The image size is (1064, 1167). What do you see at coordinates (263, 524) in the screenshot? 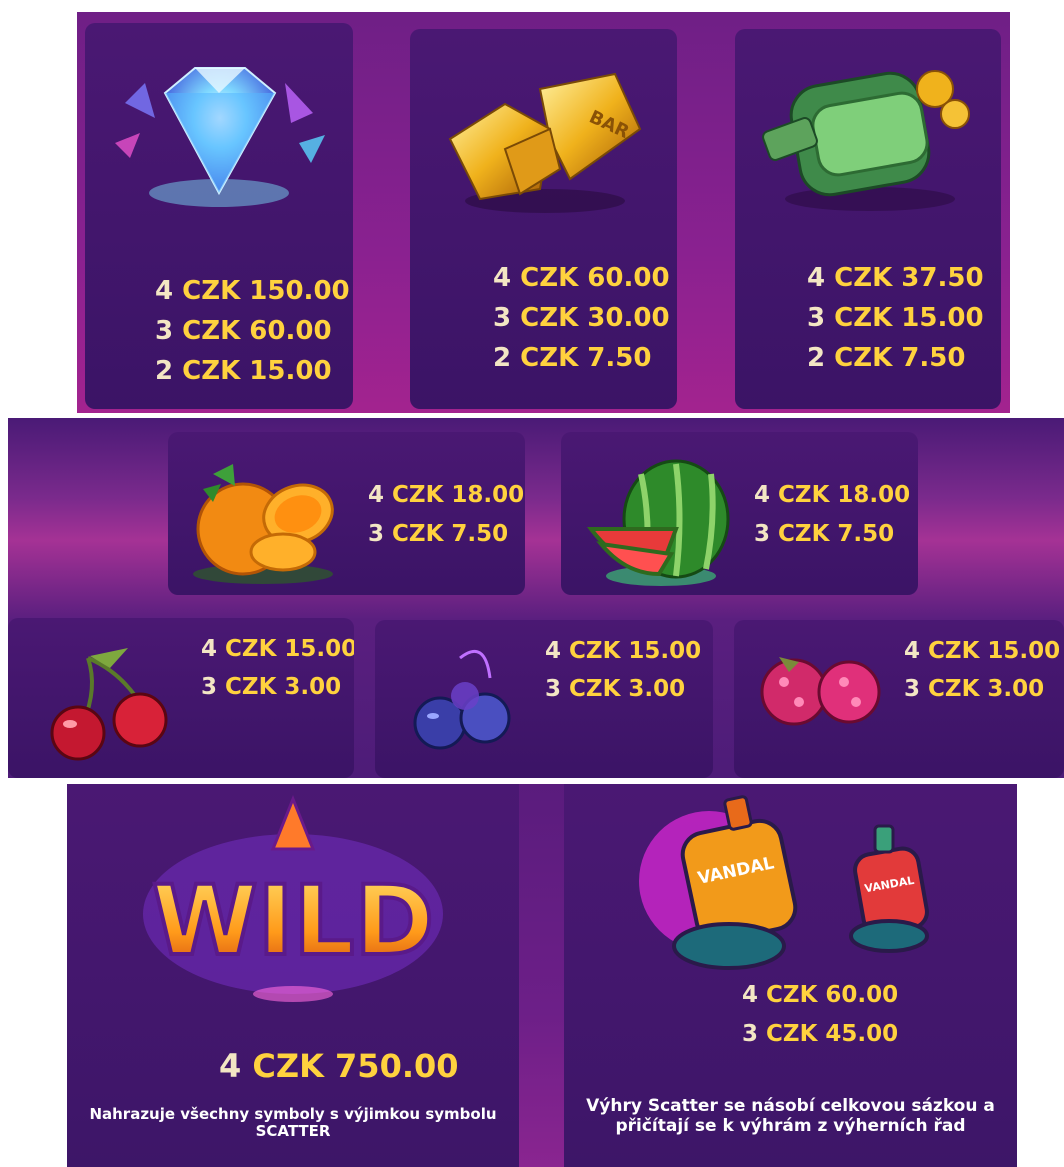
I see `orange-icon` at bounding box center [263, 524].